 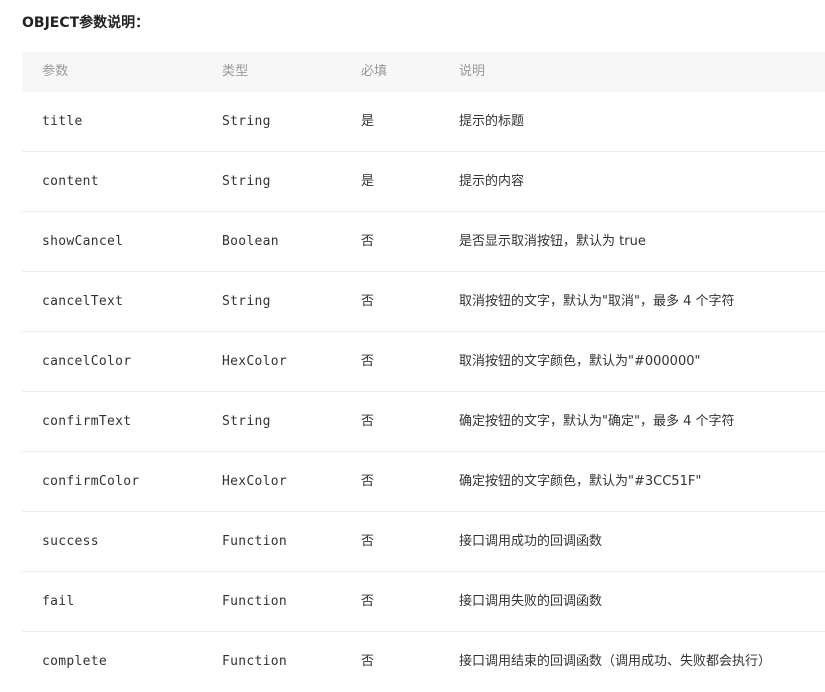 What do you see at coordinates (70, 181) in the screenshot?
I see `param-name: content` at bounding box center [70, 181].